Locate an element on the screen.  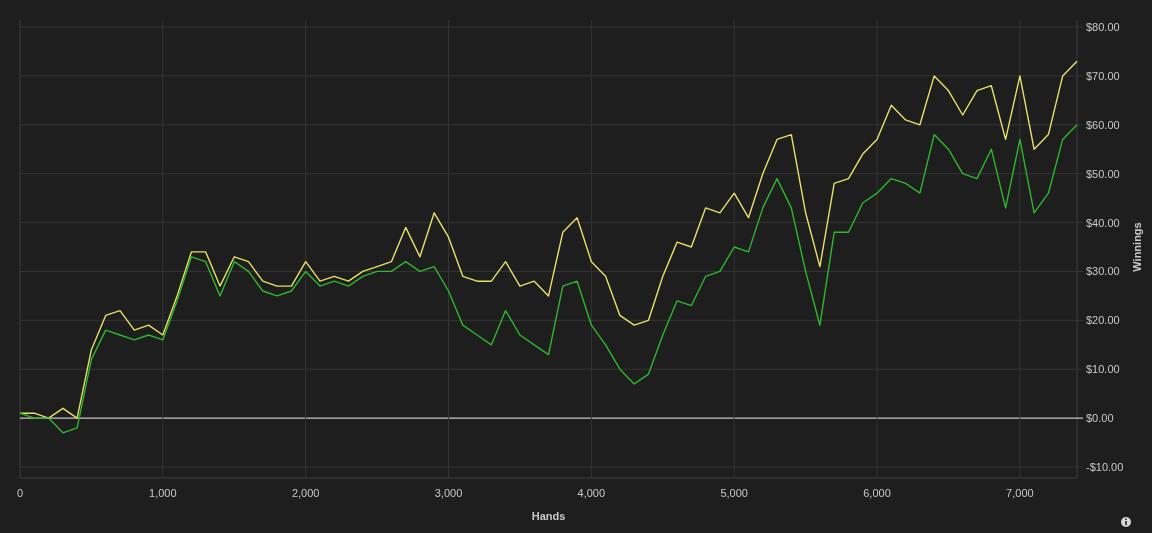
axis-tick-label: $10.00 is located at coordinates (1103, 369).